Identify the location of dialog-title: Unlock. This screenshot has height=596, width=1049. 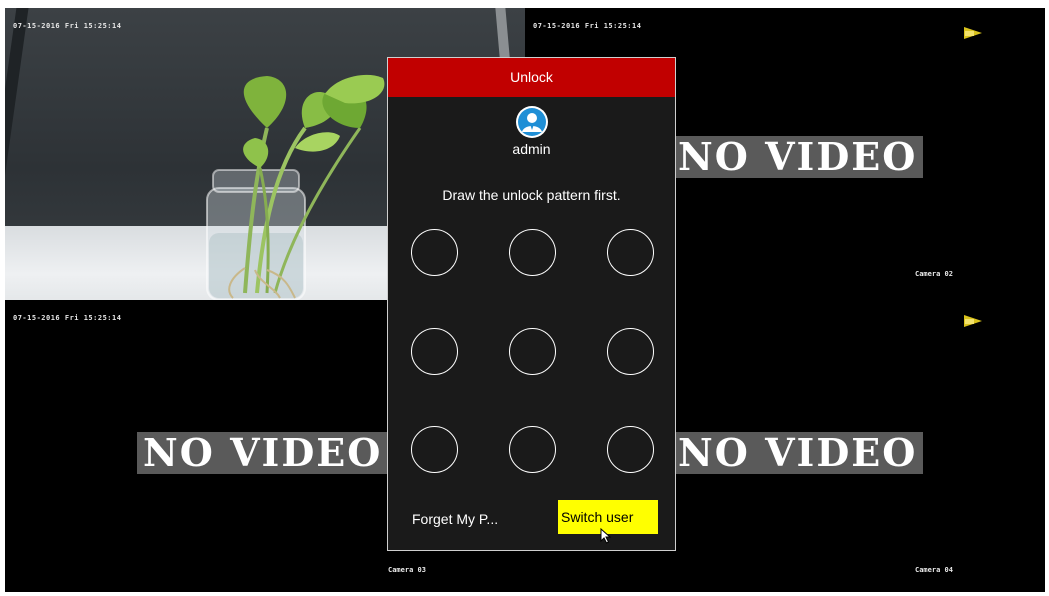
(531, 77).